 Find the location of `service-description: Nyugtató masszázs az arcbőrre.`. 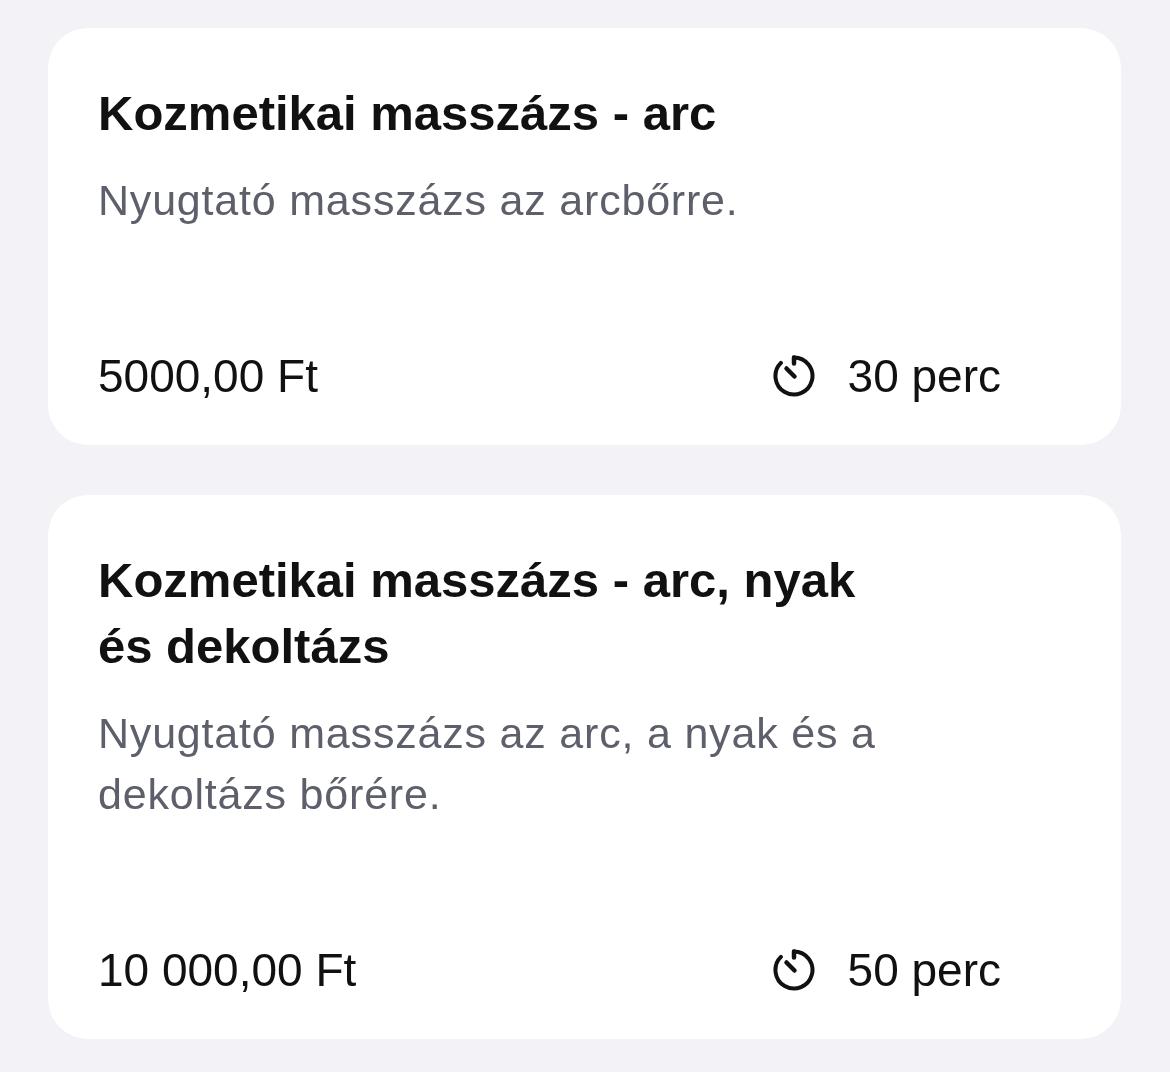

service-description: Nyugtató masszázs az arcbőrre. is located at coordinates (418, 200).